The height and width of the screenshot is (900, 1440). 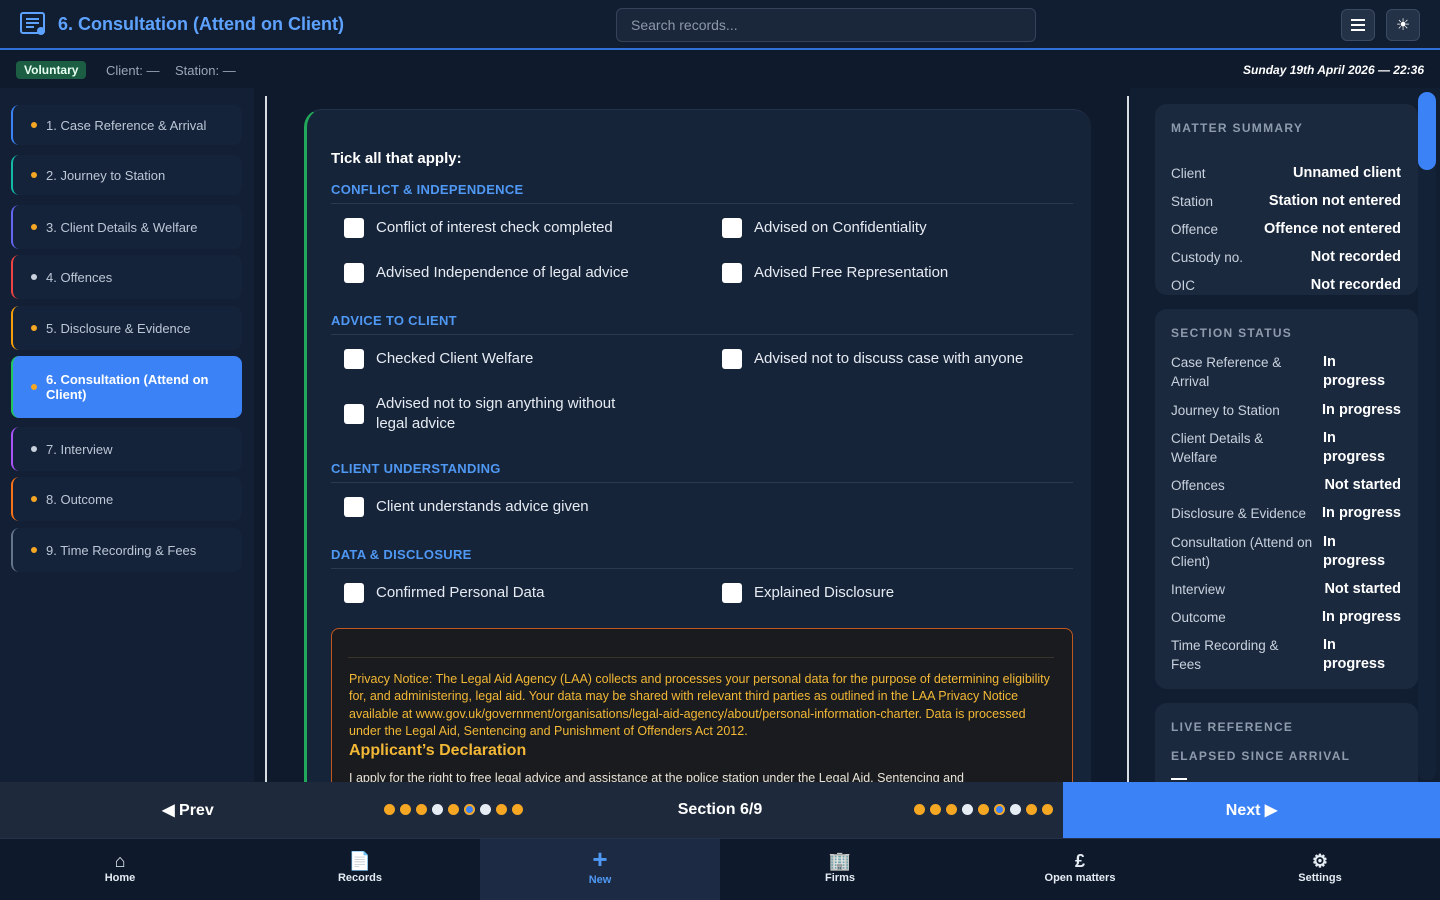 What do you see at coordinates (126, 449) in the screenshot?
I see `sidebar-item-section-7: 7. Interview` at bounding box center [126, 449].